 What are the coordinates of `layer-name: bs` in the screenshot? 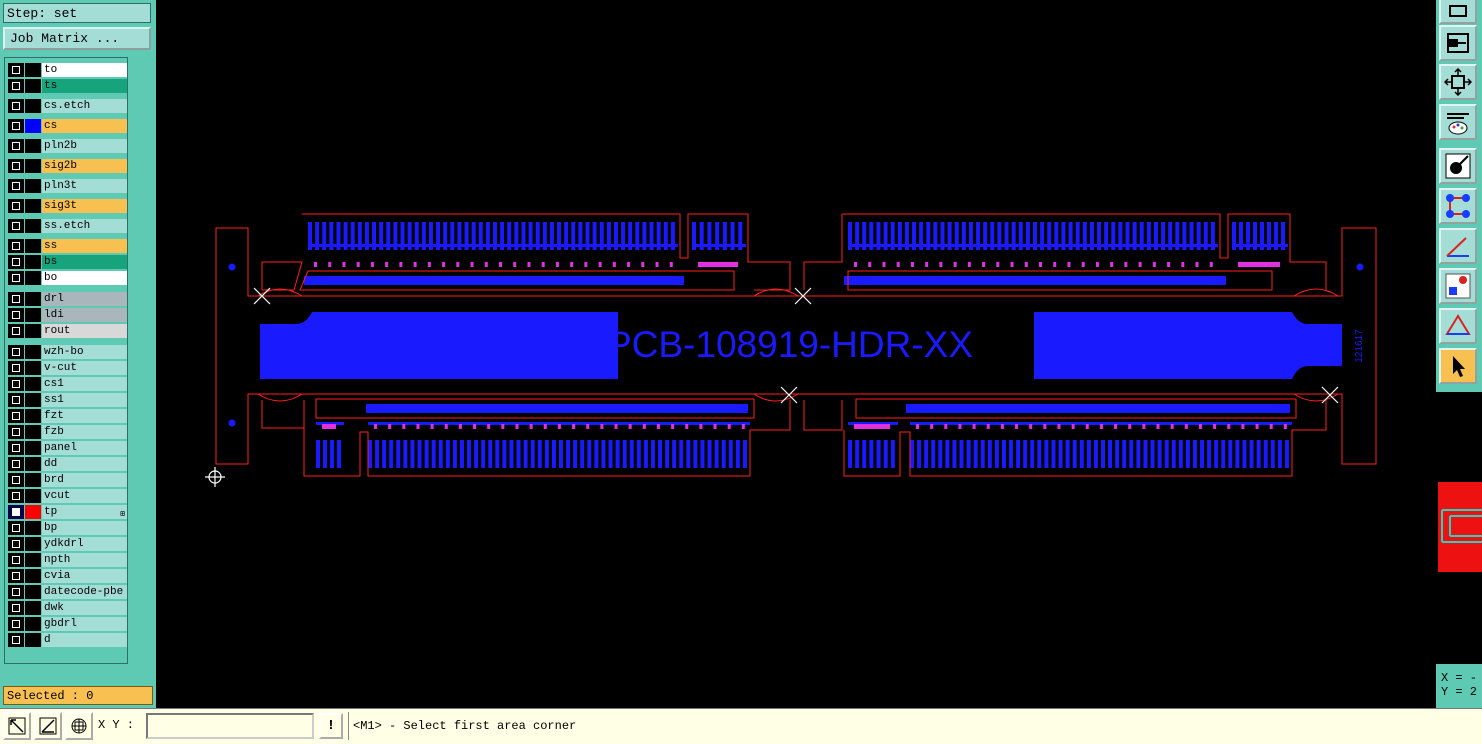 It's located at (84, 262).